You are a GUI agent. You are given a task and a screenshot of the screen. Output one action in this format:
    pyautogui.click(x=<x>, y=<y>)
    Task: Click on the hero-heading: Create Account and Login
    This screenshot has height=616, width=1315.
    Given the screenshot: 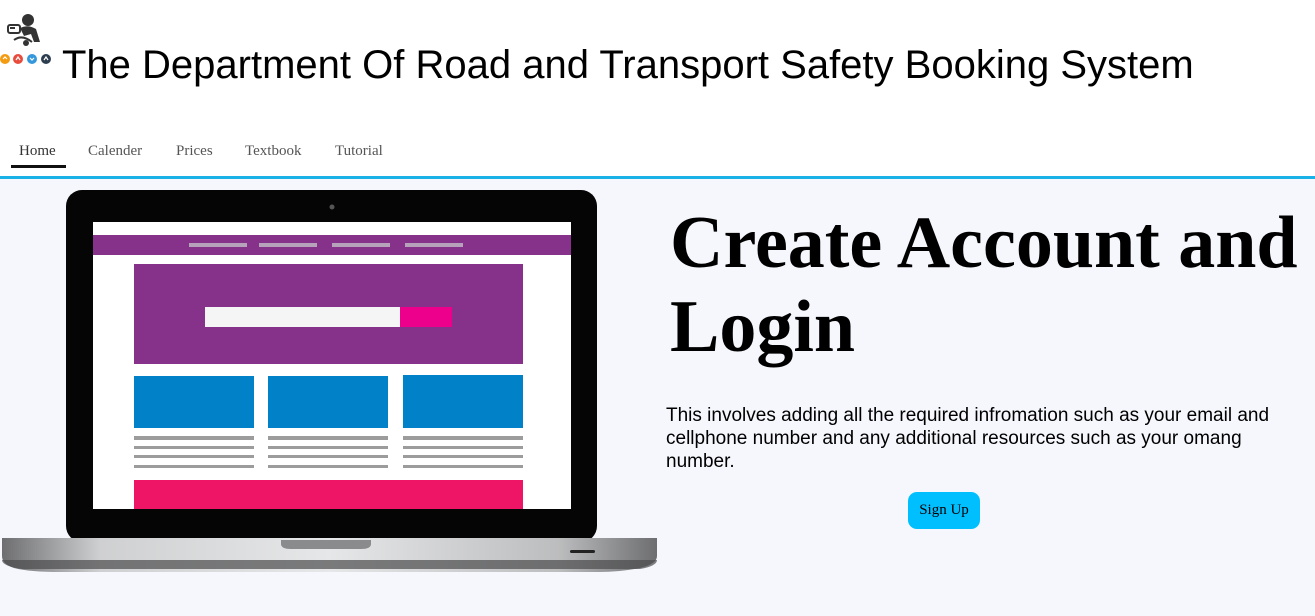 What is the action you would take?
    pyautogui.click(x=984, y=285)
    